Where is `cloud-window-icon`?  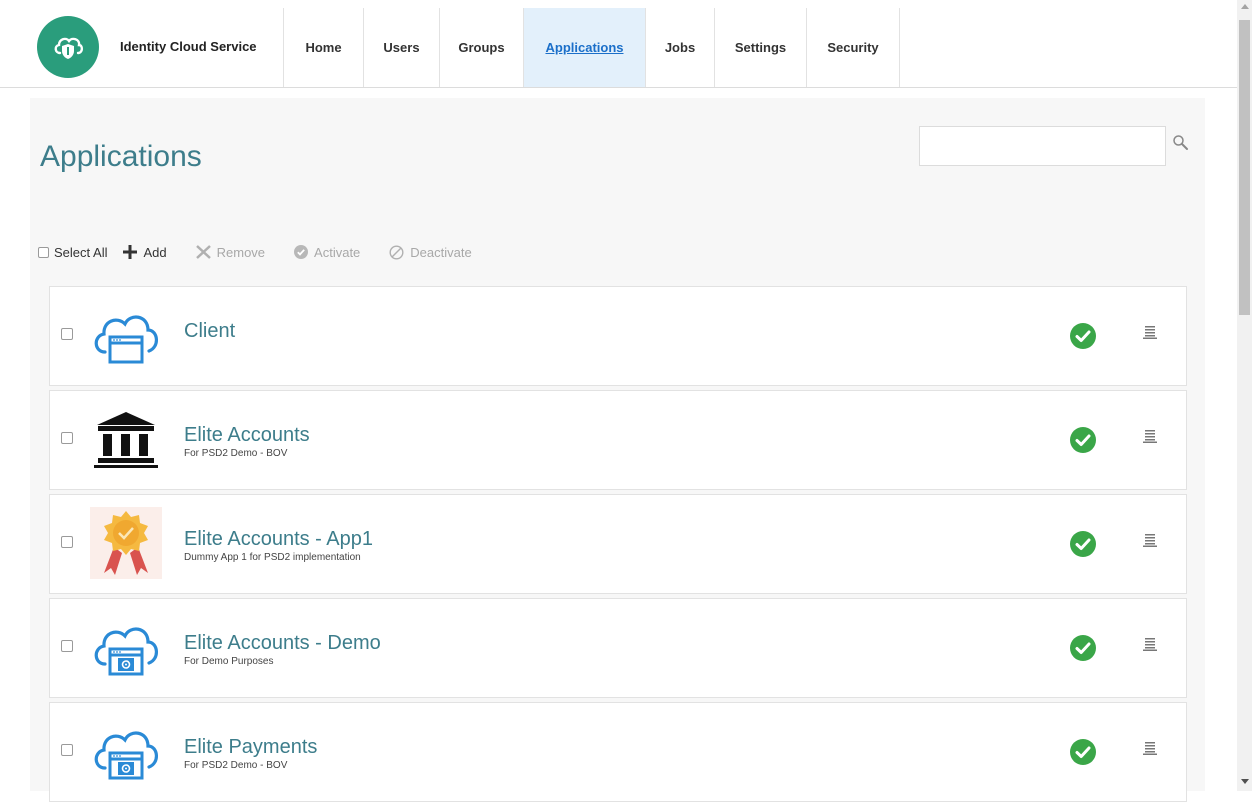 cloud-window-icon is located at coordinates (126, 339).